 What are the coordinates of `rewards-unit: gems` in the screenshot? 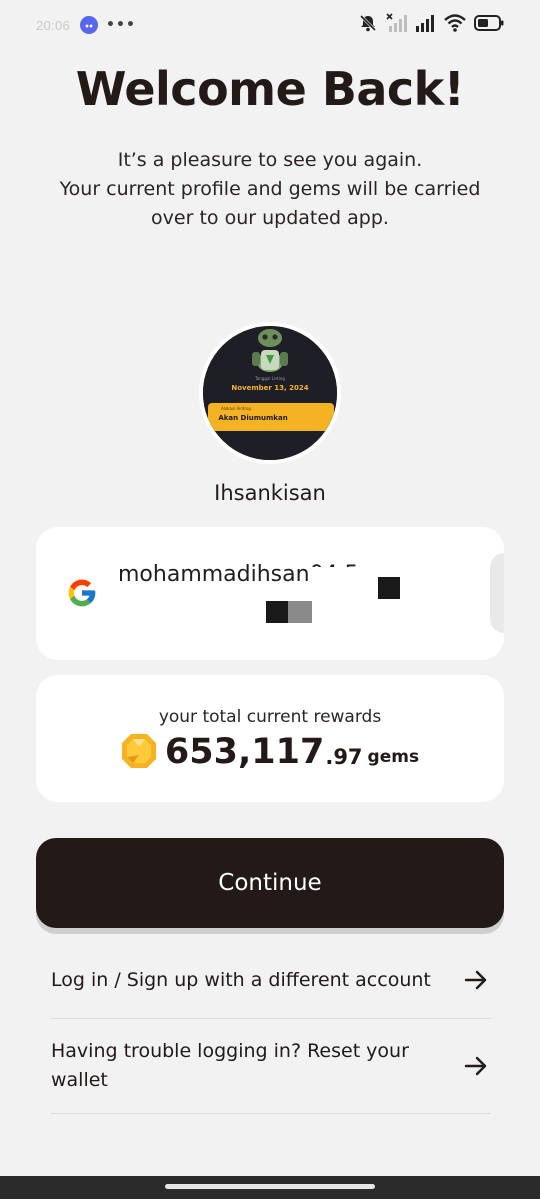 It's located at (393, 757).